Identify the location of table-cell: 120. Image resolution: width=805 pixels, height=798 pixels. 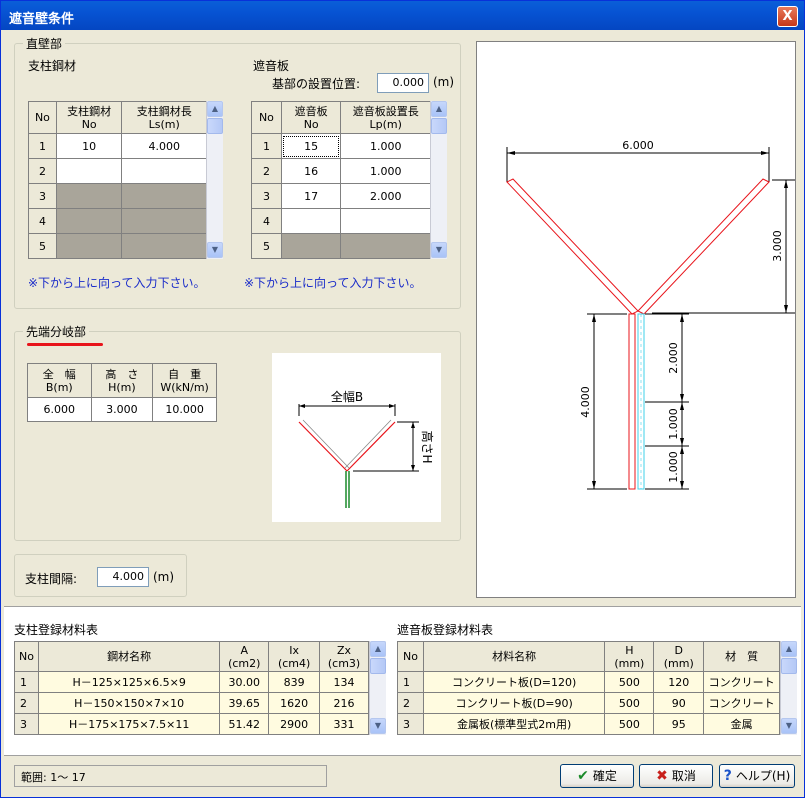
(679, 682).